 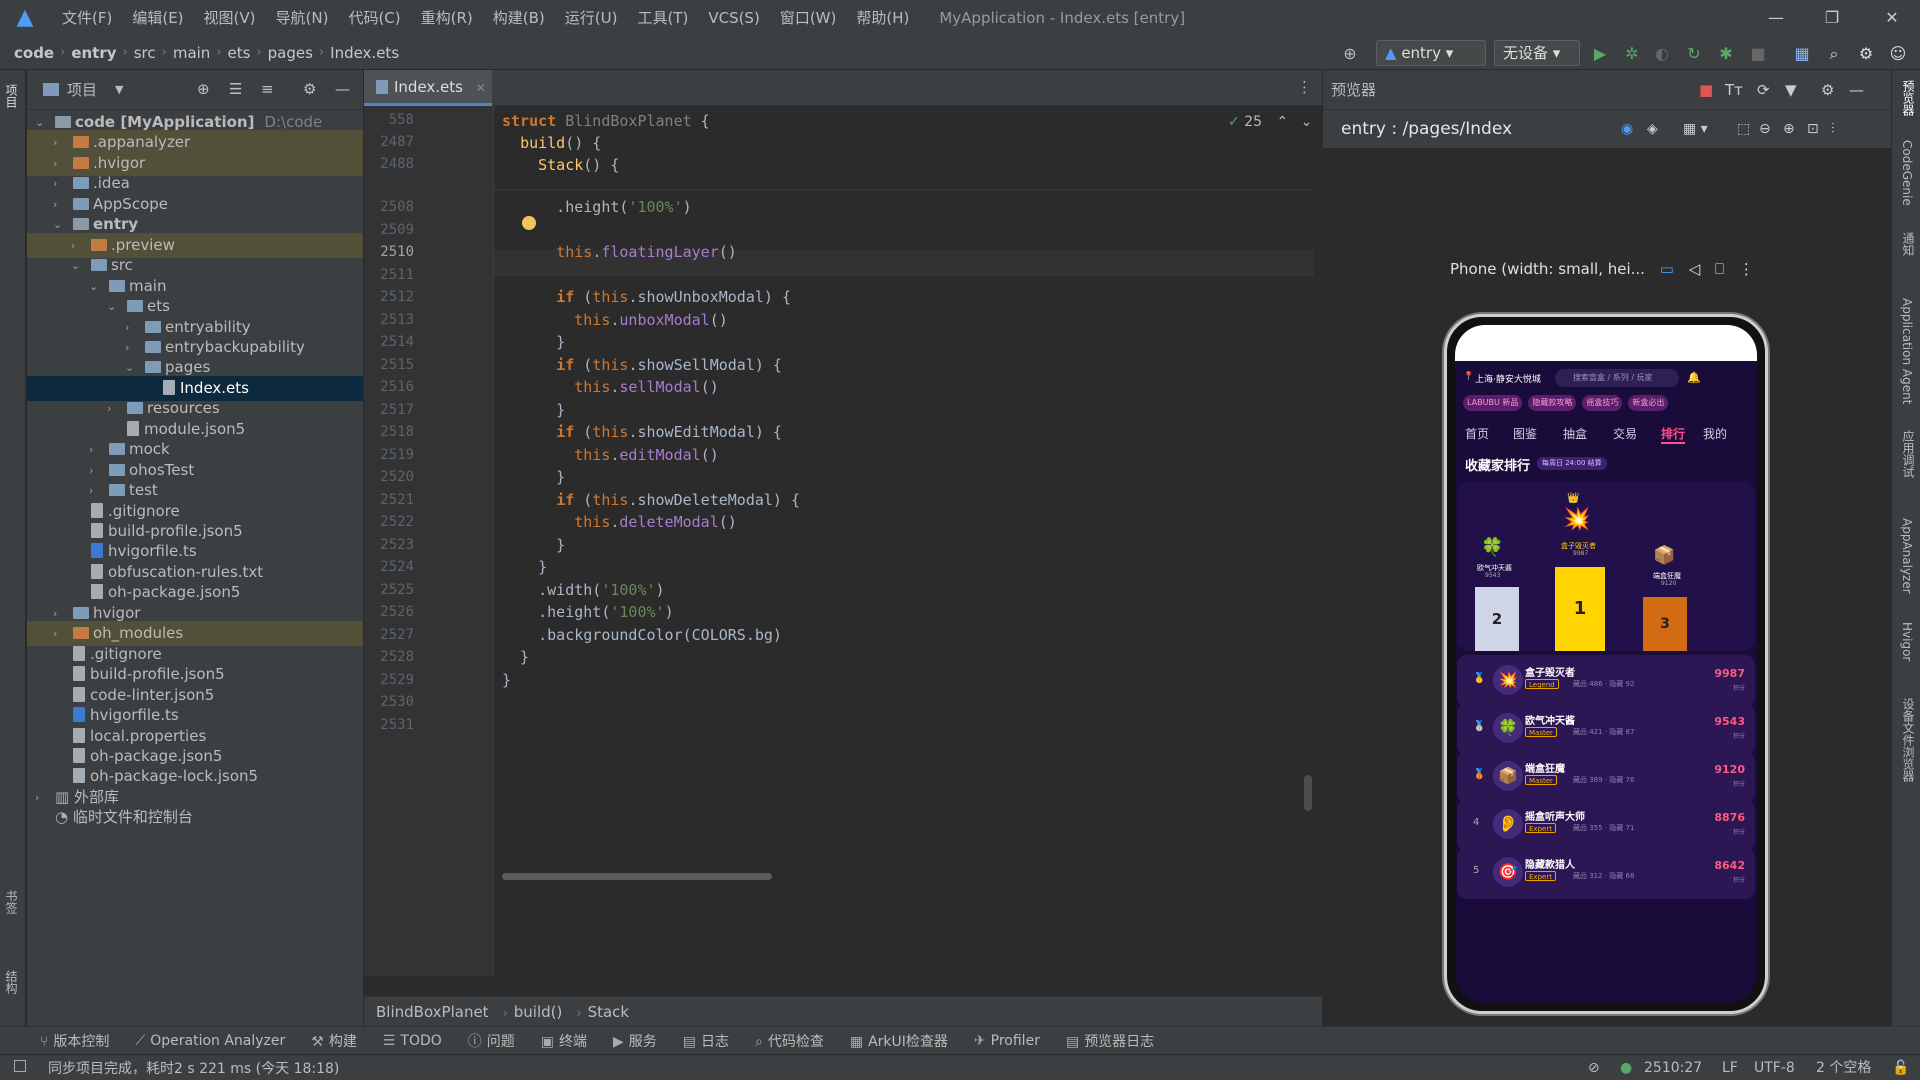 What do you see at coordinates (11, 982) in the screenshot?
I see `left-tab-structure: 结构` at bounding box center [11, 982].